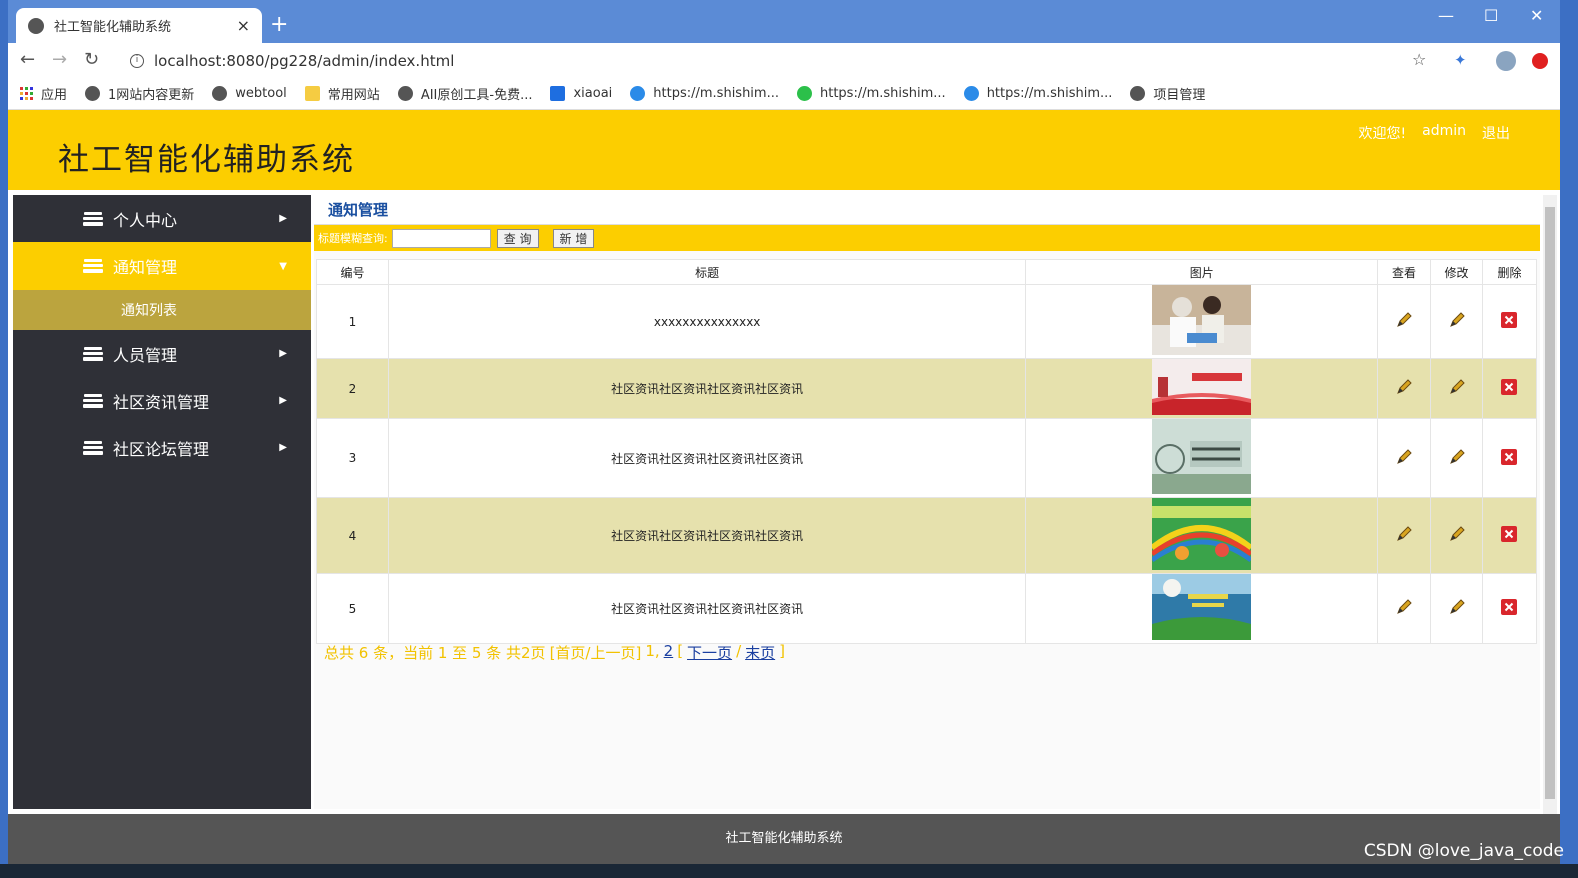 This screenshot has height=878, width=1578. What do you see at coordinates (26, 93) in the screenshot?
I see `apps-grid-icon` at bounding box center [26, 93].